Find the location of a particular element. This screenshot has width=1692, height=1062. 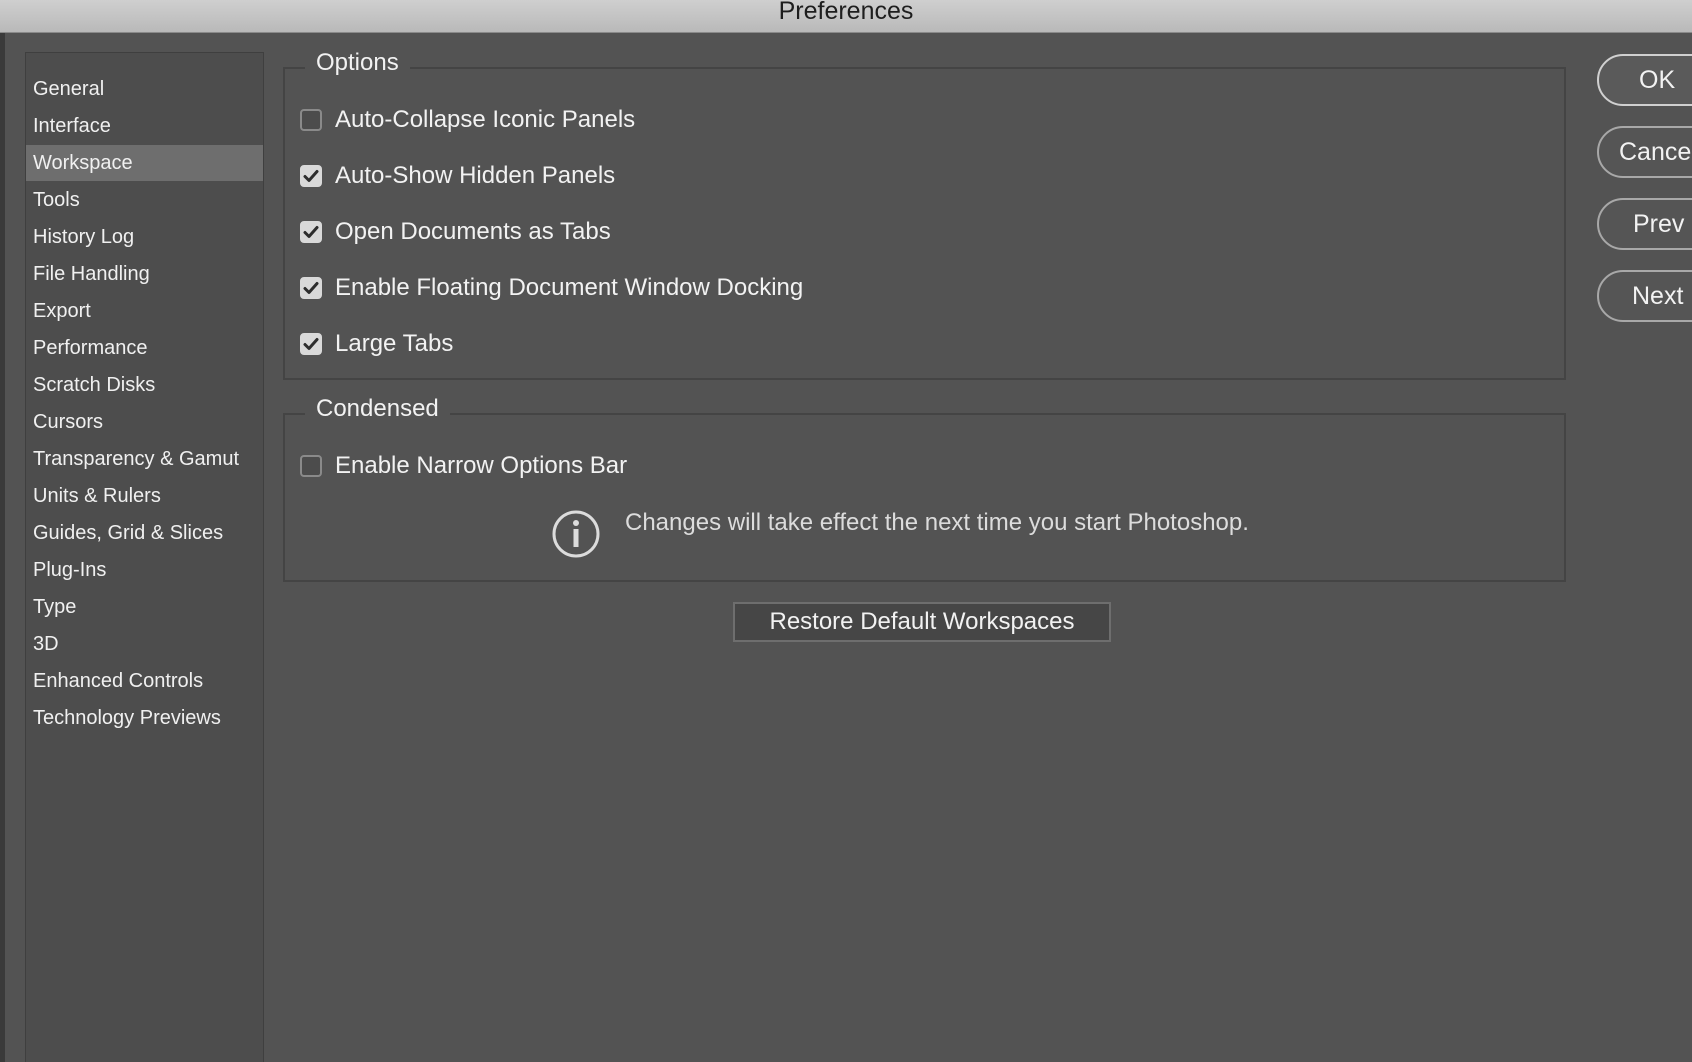

window-title: Preferences is located at coordinates (846, 12).